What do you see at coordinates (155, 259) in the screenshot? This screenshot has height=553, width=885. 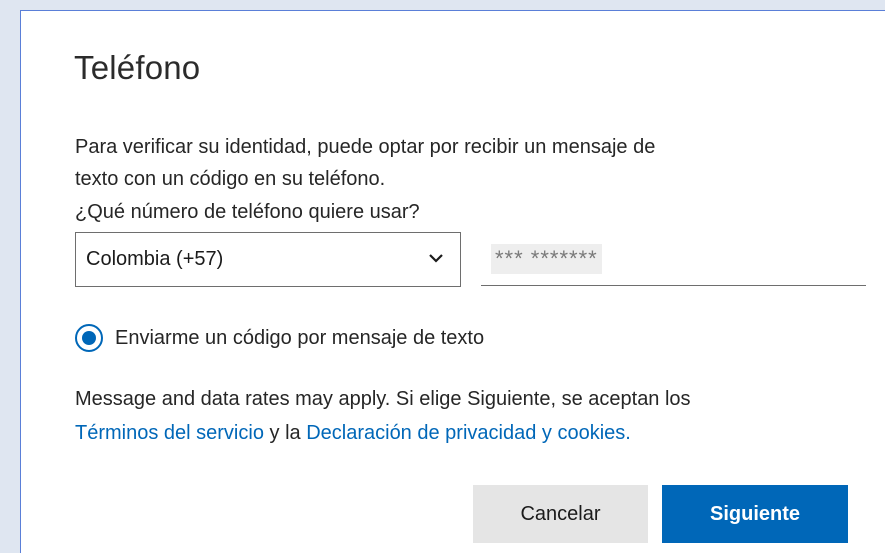 I see `country-code-value: Colombia (+57)` at bounding box center [155, 259].